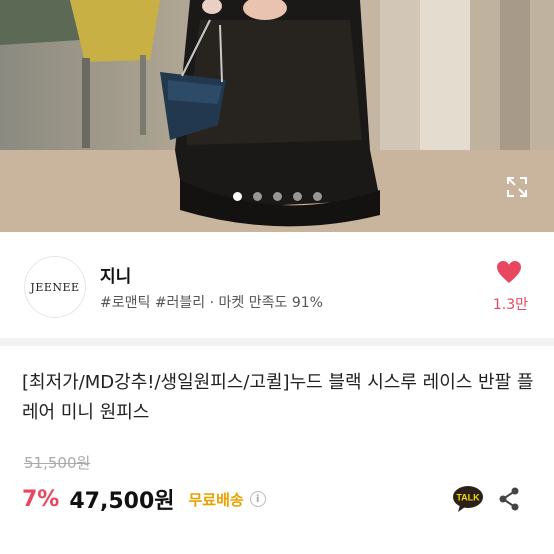 This screenshot has width=554, height=554. I want to click on discount-rate: 7%, so click(41, 499).